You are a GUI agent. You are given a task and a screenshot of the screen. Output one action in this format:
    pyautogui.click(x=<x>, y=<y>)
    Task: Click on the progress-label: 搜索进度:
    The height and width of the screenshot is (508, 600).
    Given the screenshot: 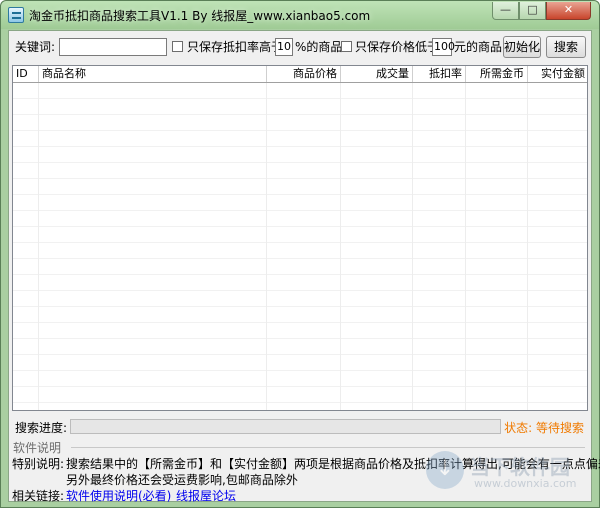 What is the action you would take?
    pyautogui.click(x=41, y=428)
    